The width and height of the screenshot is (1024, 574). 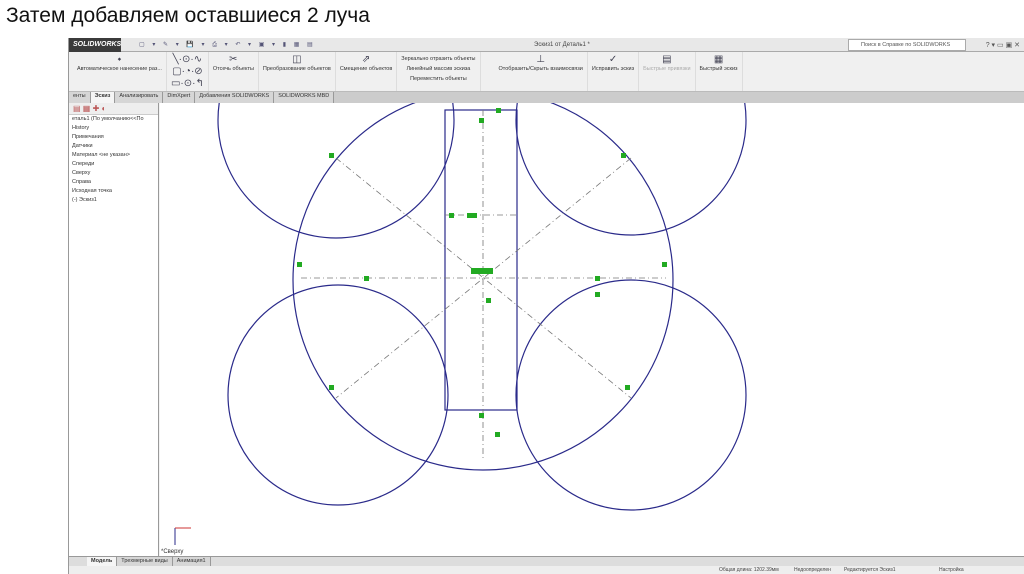 What do you see at coordinates (870, 570) in the screenshot?
I see `status-editing: Редактируется Эскиз1` at bounding box center [870, 570].